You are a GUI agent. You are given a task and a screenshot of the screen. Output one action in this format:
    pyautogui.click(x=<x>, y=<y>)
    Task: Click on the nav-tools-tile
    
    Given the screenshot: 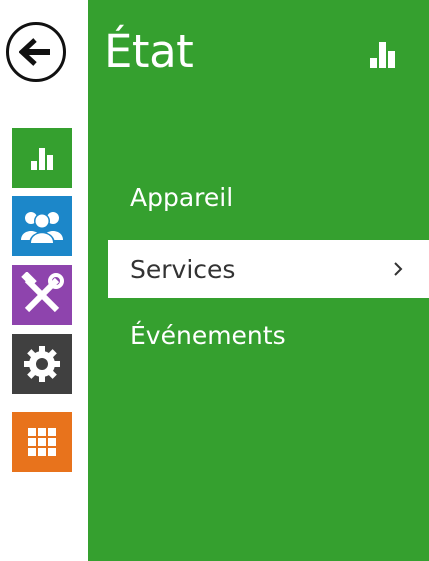 What is the action you would take?
    pyautogui.click(x=42, y=295)
    